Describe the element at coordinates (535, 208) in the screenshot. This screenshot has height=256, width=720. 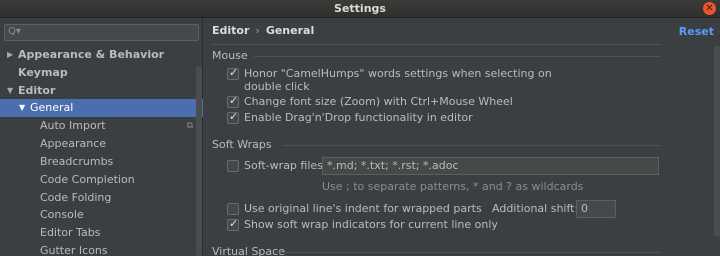
I see `additional-shift-label: Additional shift:` at that location.